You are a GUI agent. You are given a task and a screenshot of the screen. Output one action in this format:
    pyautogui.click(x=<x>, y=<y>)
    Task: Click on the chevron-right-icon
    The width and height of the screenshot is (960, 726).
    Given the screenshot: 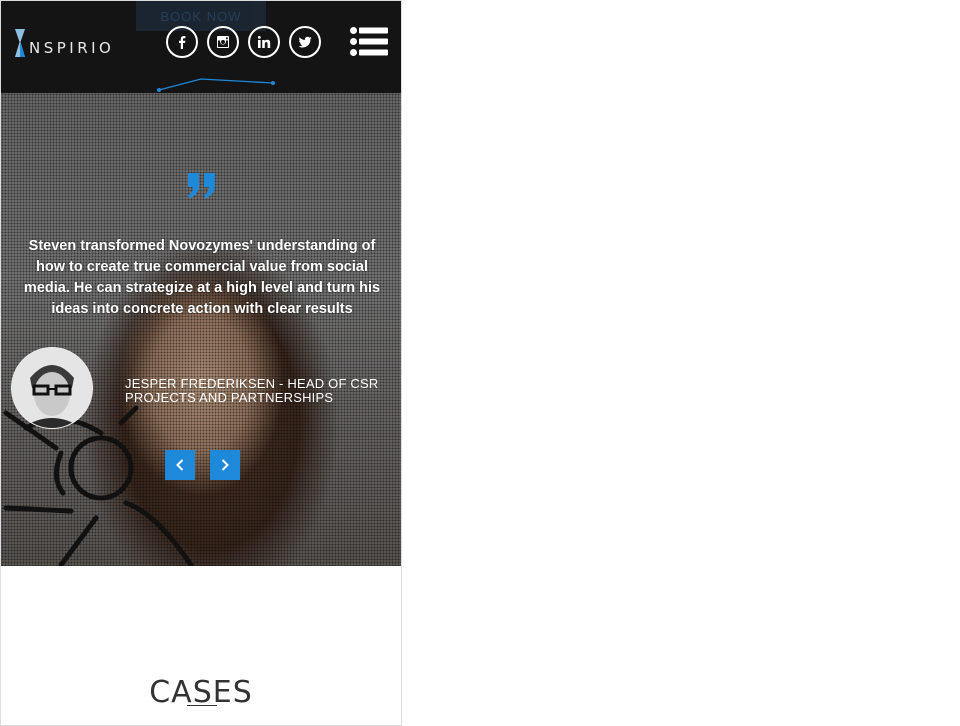 What is the action you would take?
    pyautogui.click(x=225, y=465)
    